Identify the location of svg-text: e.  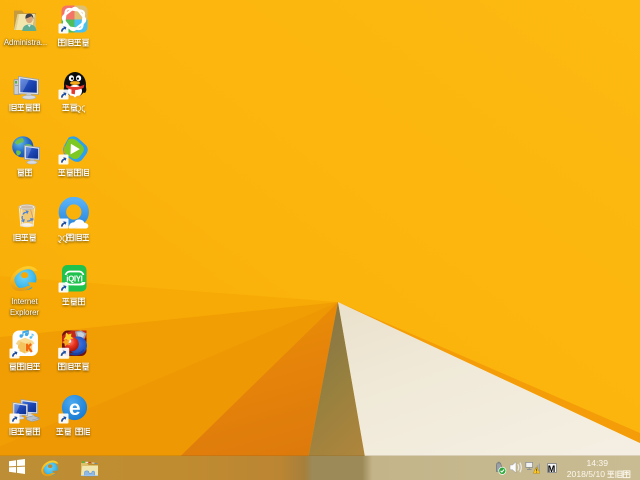
(74, 408).